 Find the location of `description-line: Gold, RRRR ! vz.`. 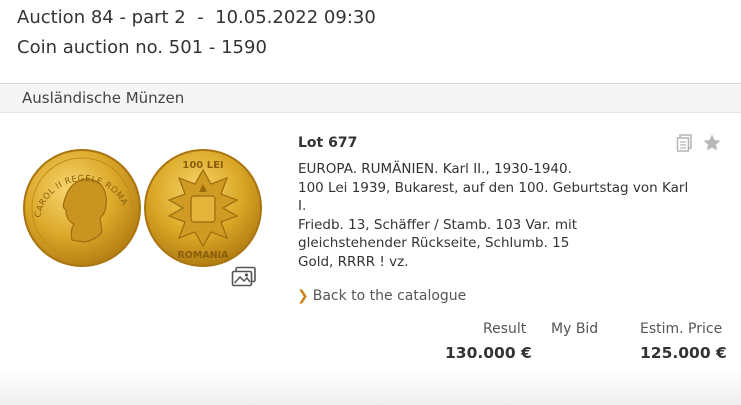

description-line: Gold, RRRR ! vz. is located at coordinates (353, 261).